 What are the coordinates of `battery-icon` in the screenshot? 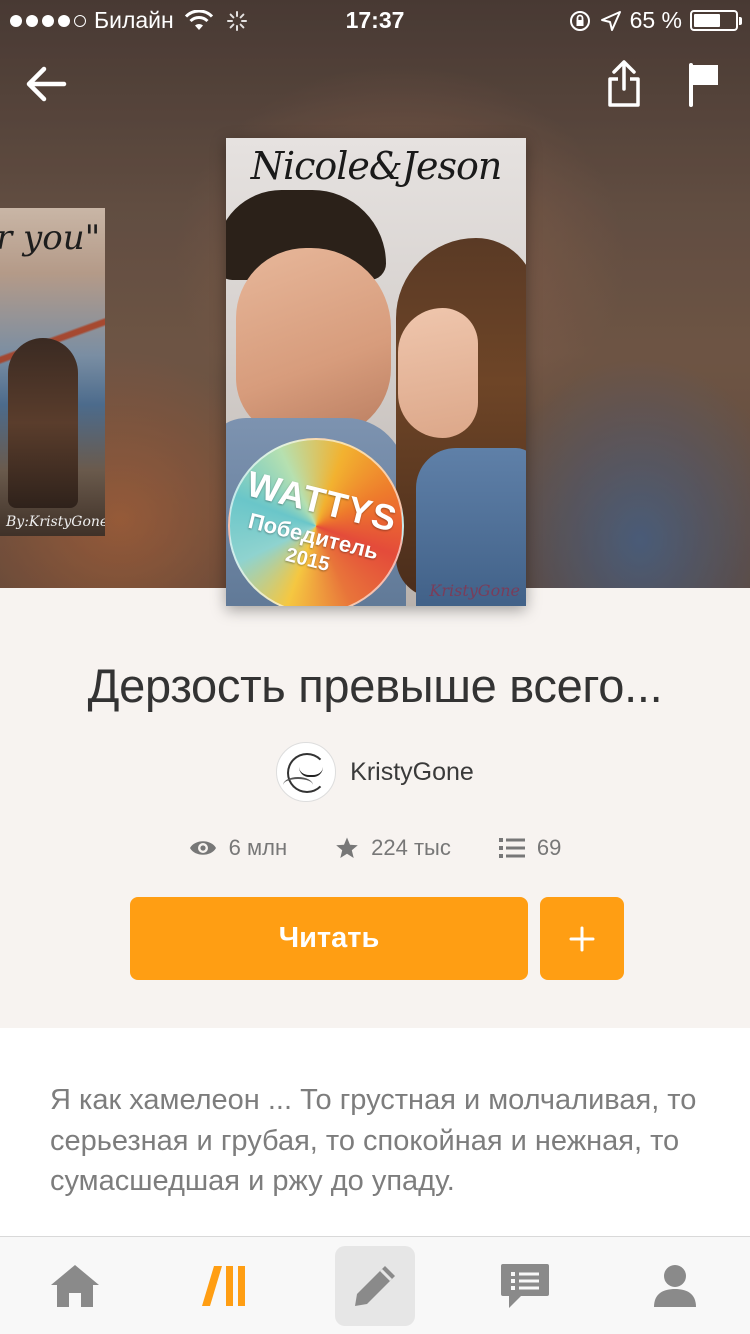 It's located at (716, 20).